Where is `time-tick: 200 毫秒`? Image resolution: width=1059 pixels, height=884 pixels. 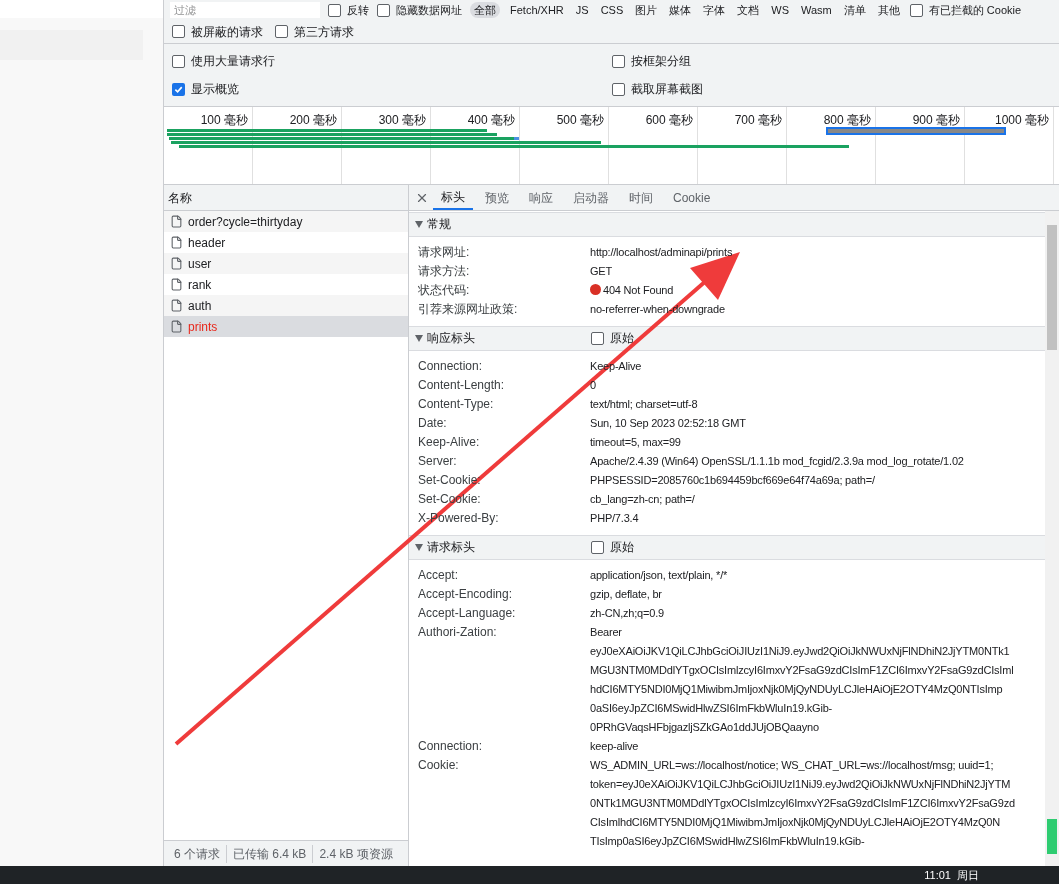 time-tick: 200 毫秒 is located at coordinates (313, 118).